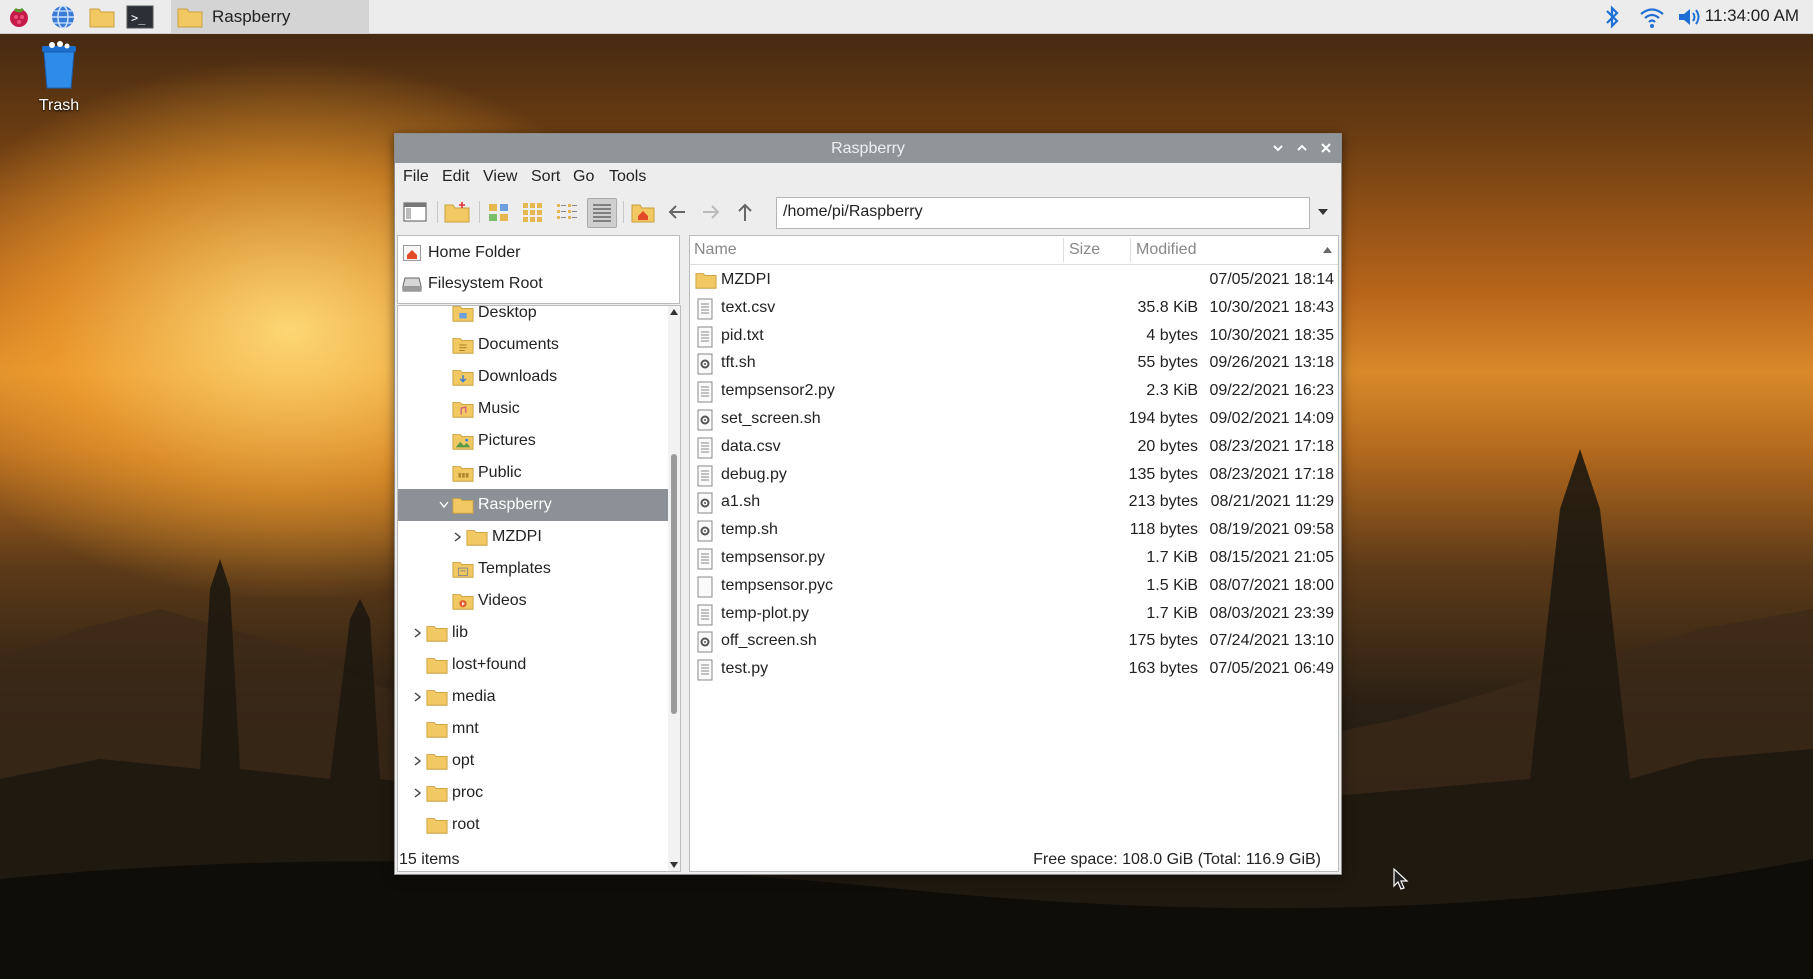 The width and height of the screenshot is (1813, 979). I want to click on desktop-folder-icon, so click(463, 314).